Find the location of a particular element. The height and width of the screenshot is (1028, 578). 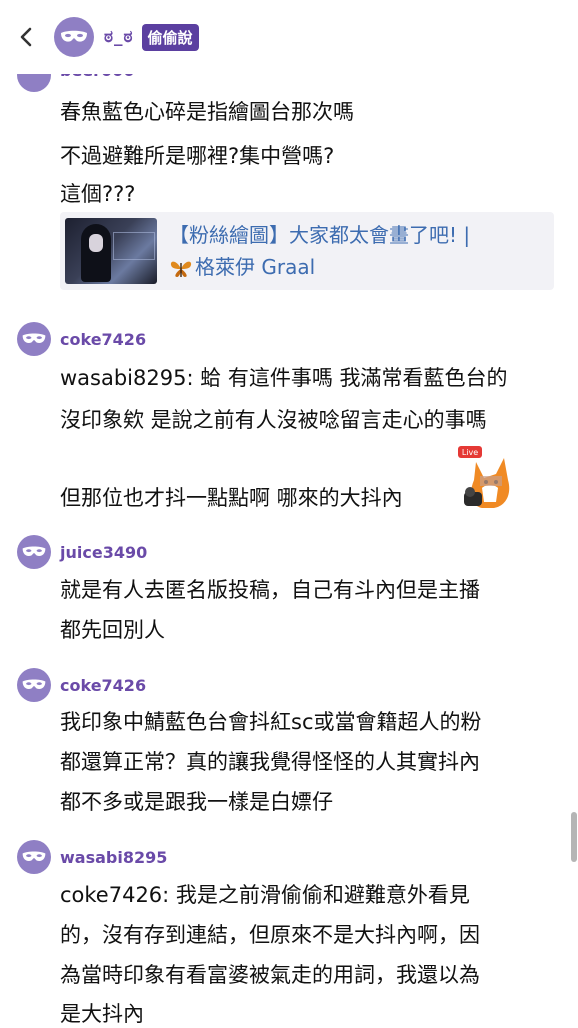

message-line: 春魚藍色心碎是指繪圖台那次嗎 is located at coordinates (207, 112).